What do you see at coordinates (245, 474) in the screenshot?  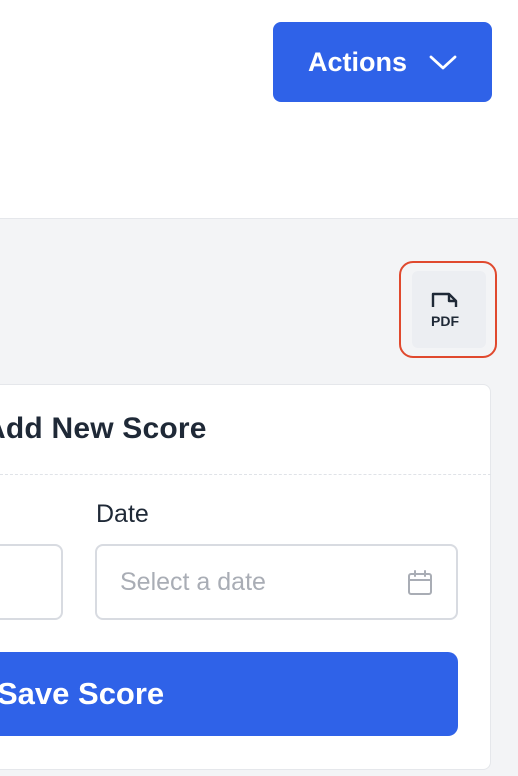 I see `card-divider` at bounding box center [245, 474].